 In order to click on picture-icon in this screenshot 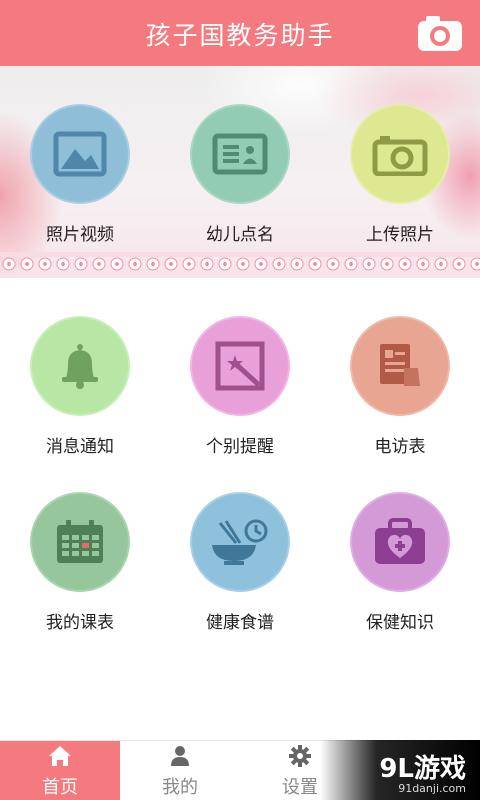, I will do `click(80, 154)`.